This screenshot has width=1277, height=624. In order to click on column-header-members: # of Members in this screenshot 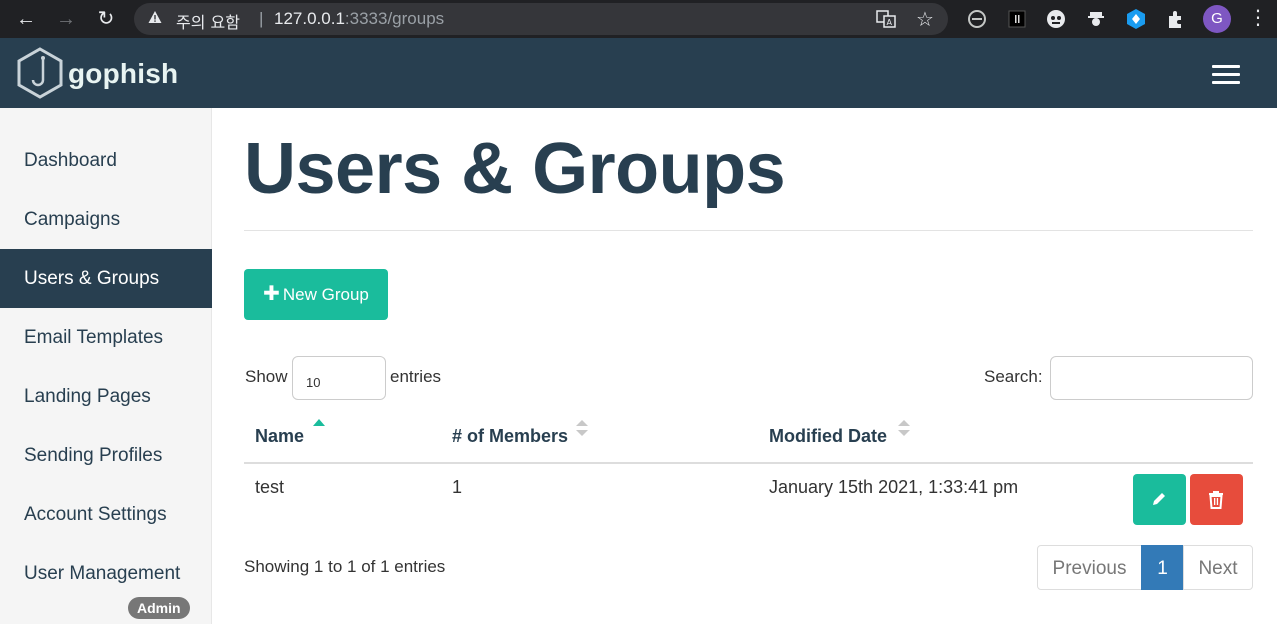, I will do `click(510, 436)`.